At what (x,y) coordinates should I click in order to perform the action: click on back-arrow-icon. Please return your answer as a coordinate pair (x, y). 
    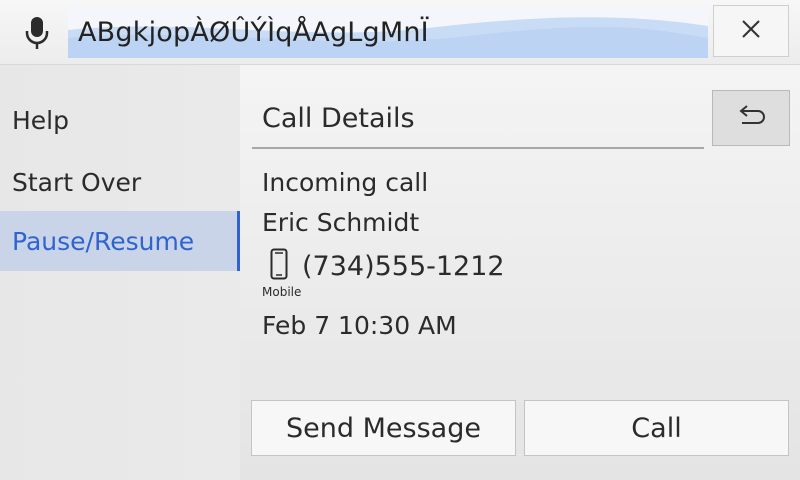
    Looking at the image, I should click on (751, 118).